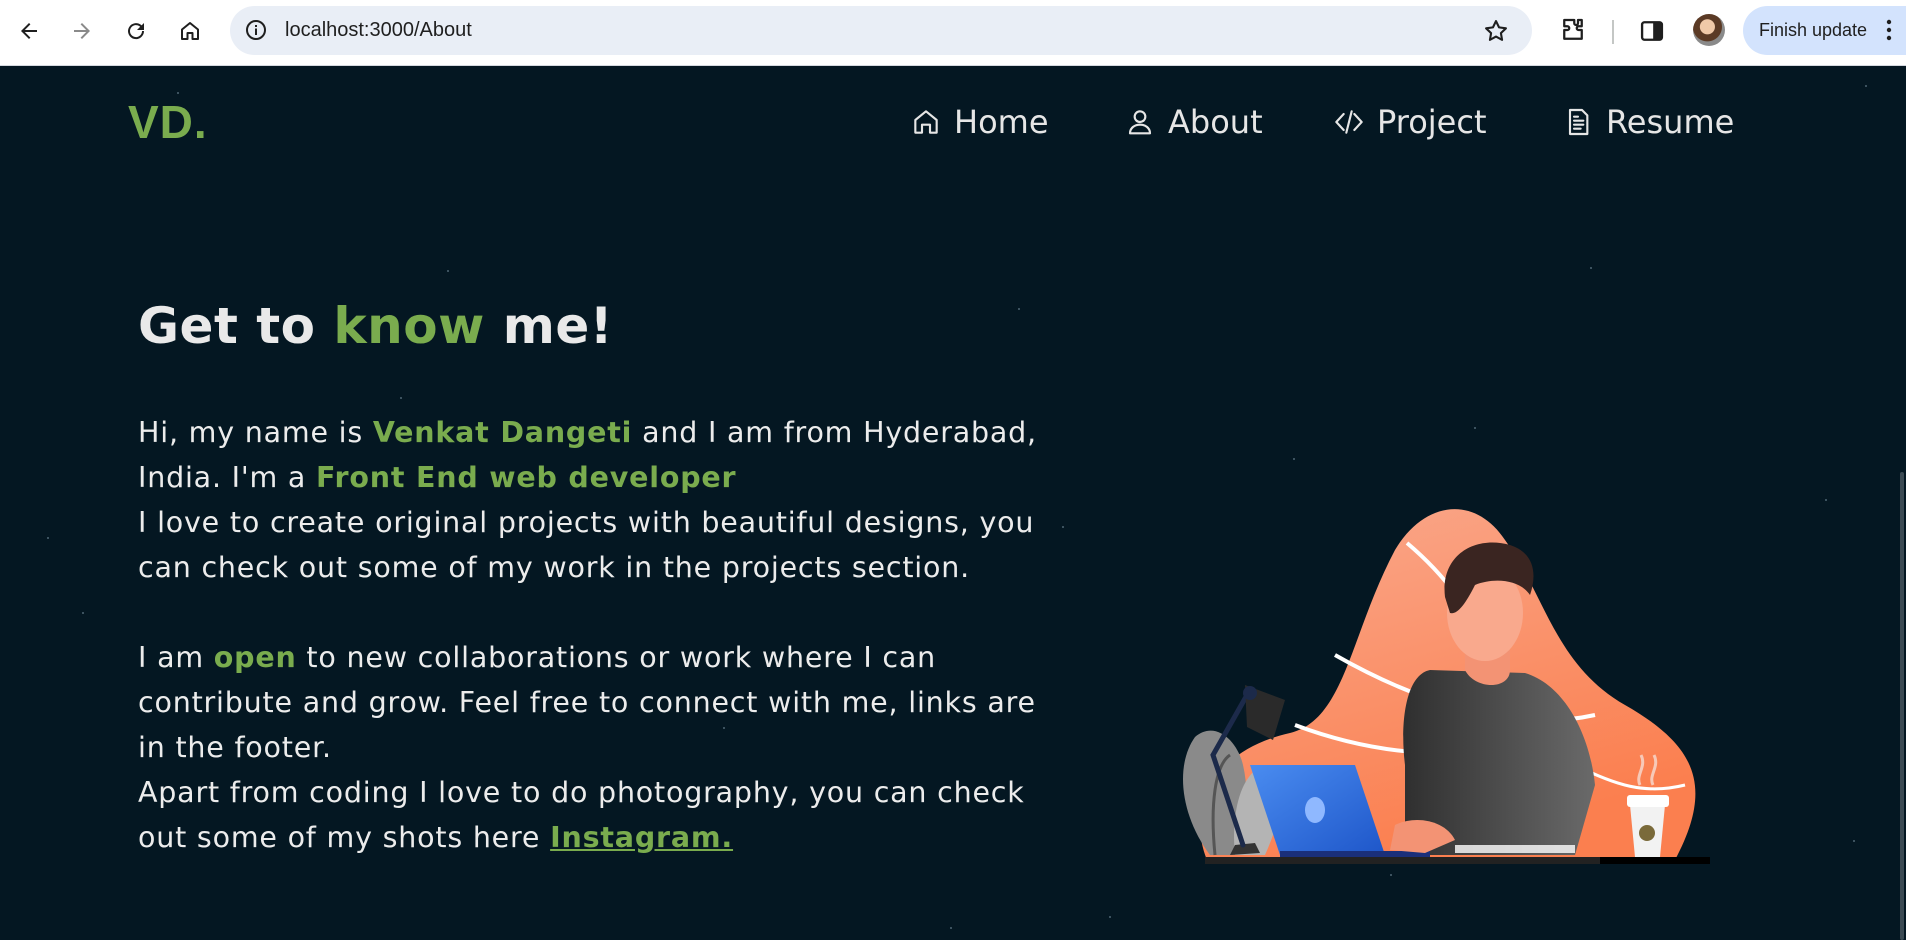  What do you see at coordinates (236, 326) in the screenshot?
I see `headline-part: Get to` at bounding box center [236, 326].